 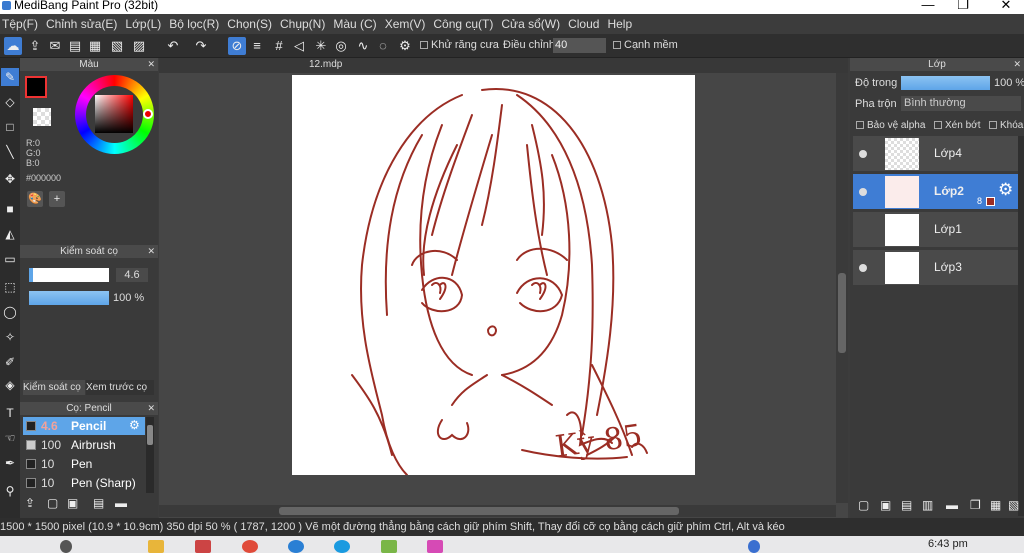 I want to click on app-icon-green, so click(x=389, y=546).